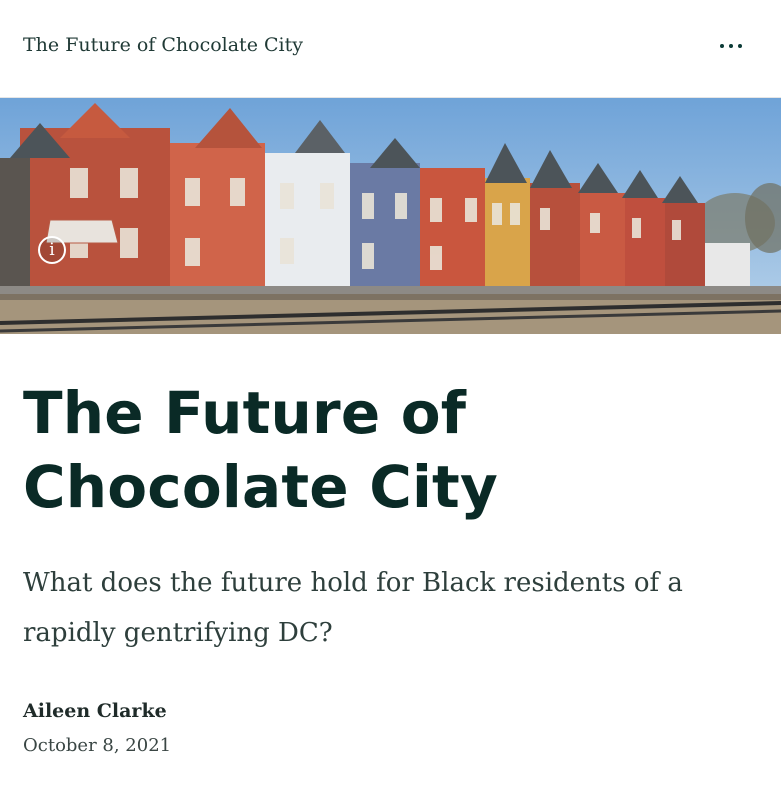  Describe the element at coordinates (95, 711) in the screenshot. I see `author-name: Aileen Clarke` at that location.